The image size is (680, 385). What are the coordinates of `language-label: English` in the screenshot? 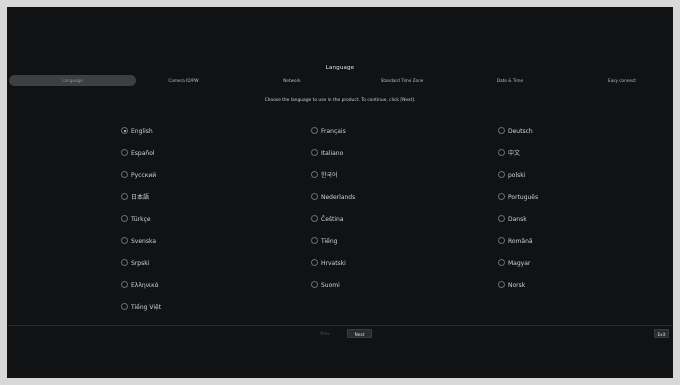 It's located at (142, 131).